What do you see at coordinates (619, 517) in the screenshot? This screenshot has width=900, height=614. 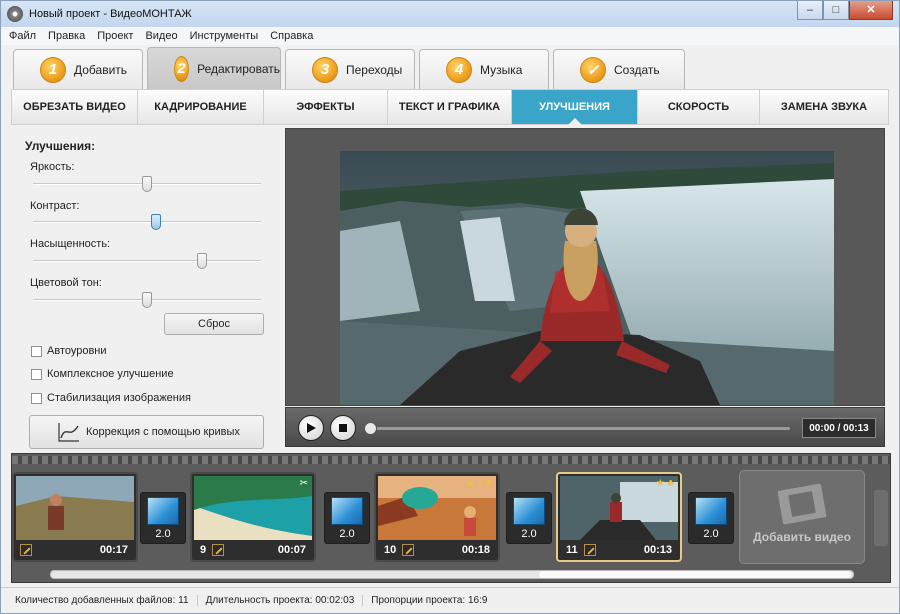 I see `clip-thumbnail-selected: ★ ♣ 11 00:13` at bounding box center [619, 517].